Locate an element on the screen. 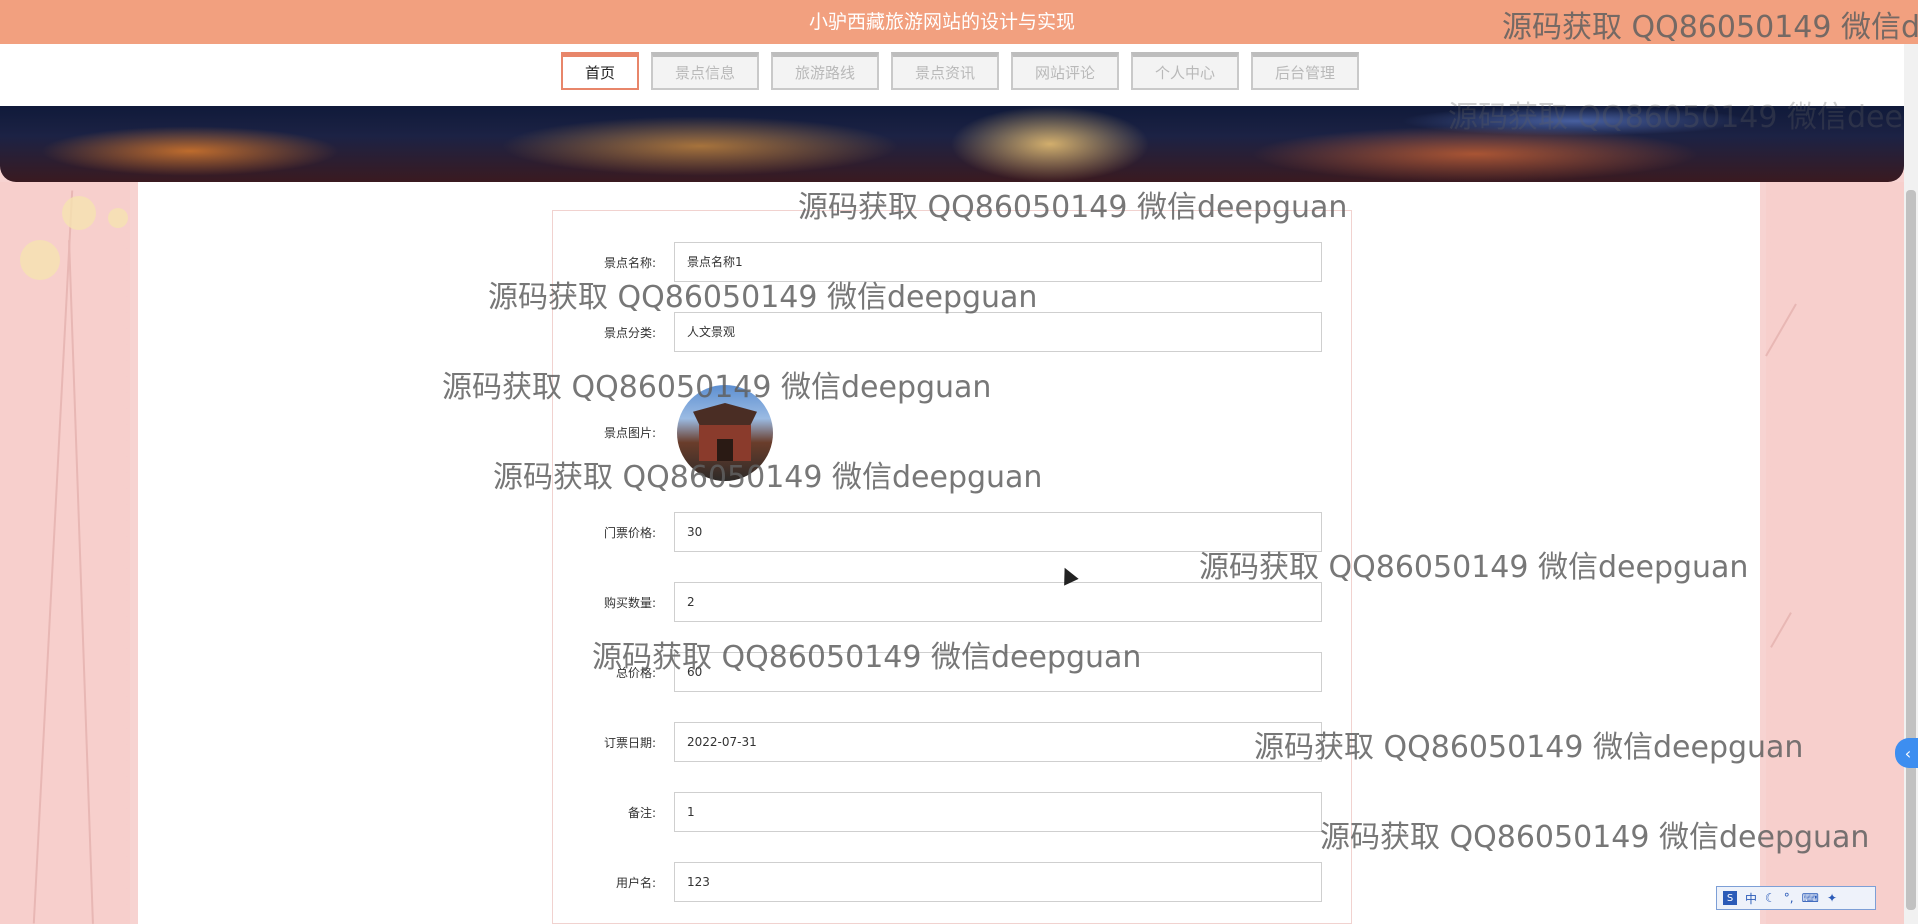 The height and width of the screenshot is (924, 1918). nav-item-admin: 后台管理 is located at coordinates (1305, 71).